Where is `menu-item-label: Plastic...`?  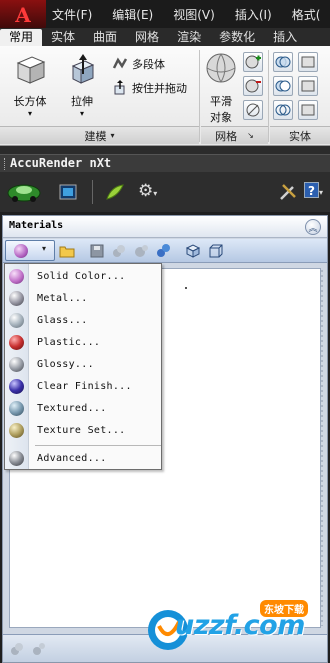
menu-item-label: Plastic... is located at coordinates (69, 342).